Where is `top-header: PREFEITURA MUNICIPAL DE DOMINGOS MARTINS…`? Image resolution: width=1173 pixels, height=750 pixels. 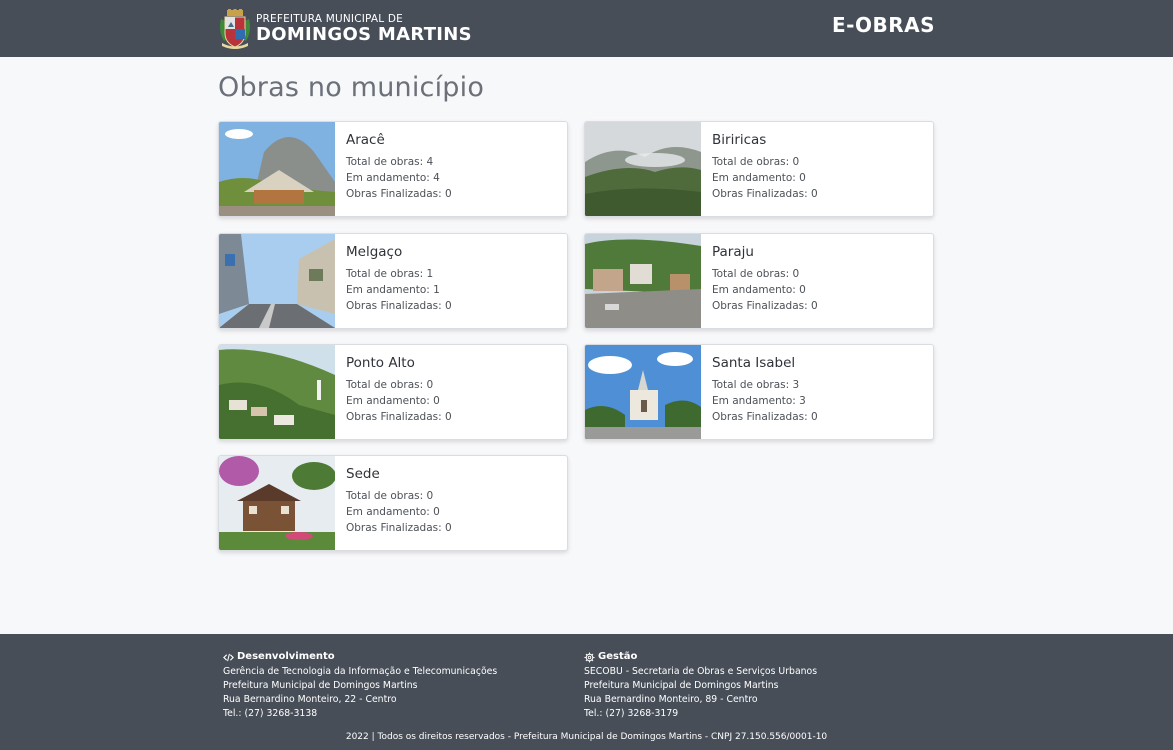
top-header: PREFEITURA MUNICIPAL DE DOMINGOS MARTINS… is located at coordinates (586, 28).